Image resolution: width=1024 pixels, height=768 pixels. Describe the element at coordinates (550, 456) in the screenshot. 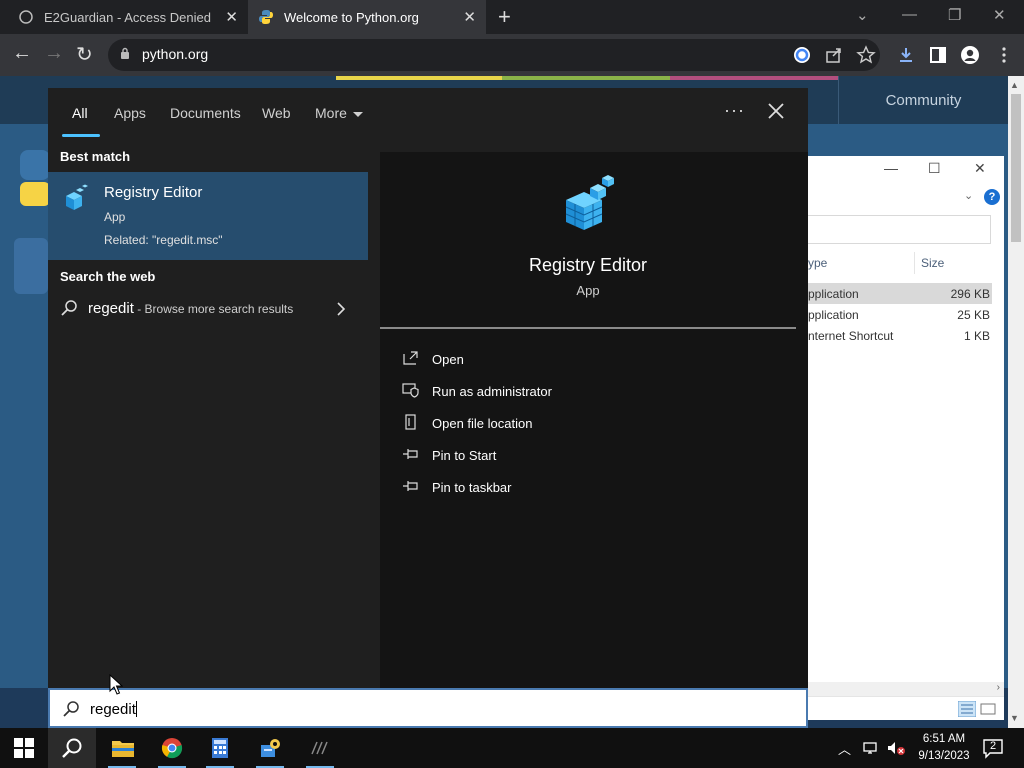

I see `action-pin-to-start: Pin to Start` at that location.